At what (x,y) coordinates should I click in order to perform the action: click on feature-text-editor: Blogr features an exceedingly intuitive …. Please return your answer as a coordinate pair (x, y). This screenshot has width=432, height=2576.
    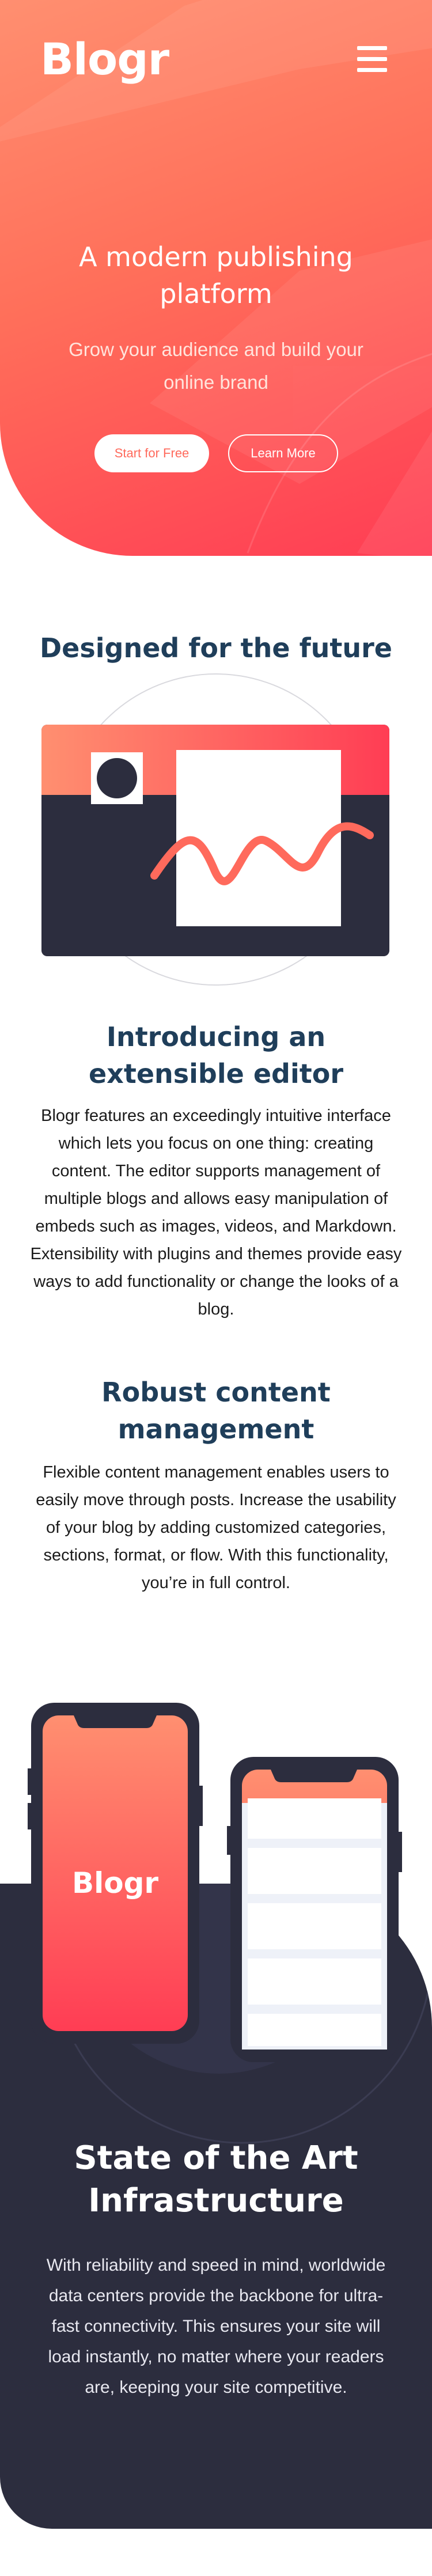
    Looking at the image, I should click on (216, 1213).